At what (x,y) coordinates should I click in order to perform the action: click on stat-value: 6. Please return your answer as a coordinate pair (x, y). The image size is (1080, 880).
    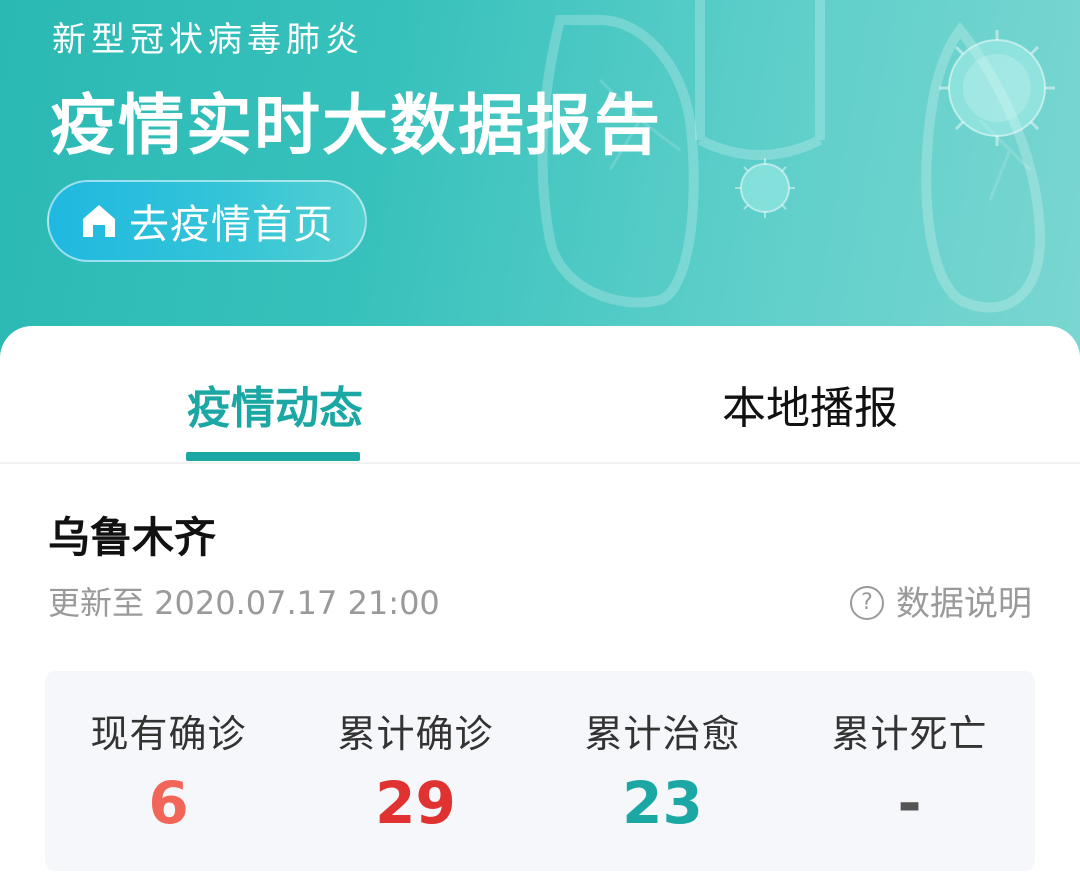
    Looking at the image, I should click on (168, 803).